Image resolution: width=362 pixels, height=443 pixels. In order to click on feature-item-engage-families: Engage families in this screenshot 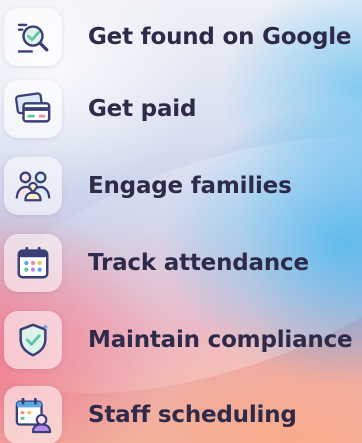, I will do `click(183, 186)`.